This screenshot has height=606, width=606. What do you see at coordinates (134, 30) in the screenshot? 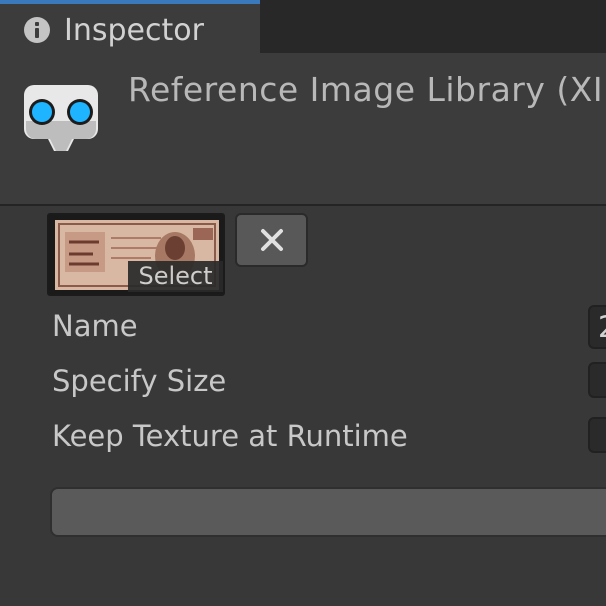
I see `tab-title: Inspector` at bounding box center [134, 30].